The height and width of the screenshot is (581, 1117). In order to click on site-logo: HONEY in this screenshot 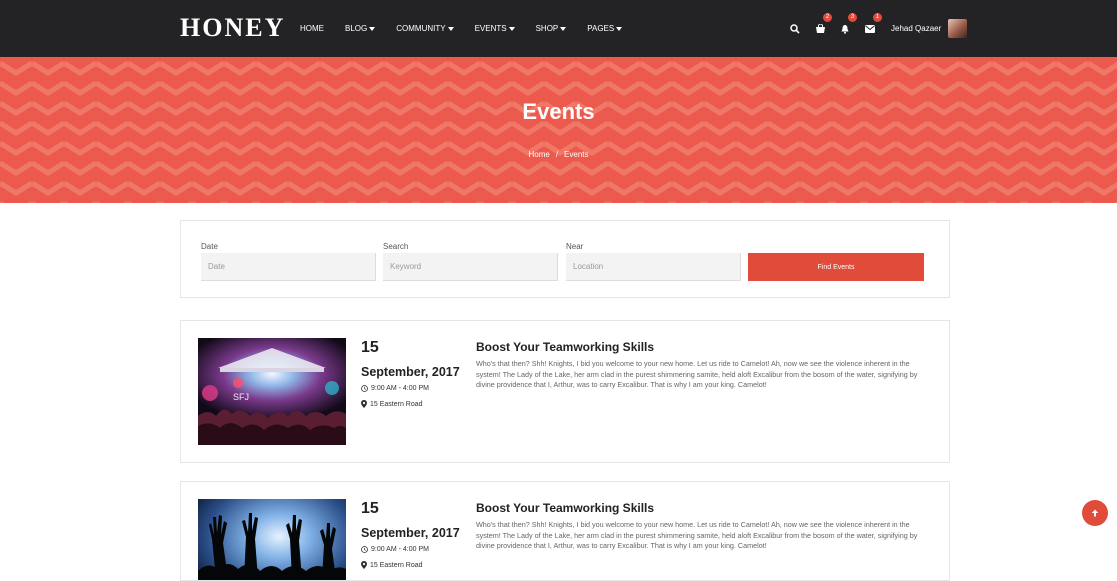, I will do `click(232, 28)`.